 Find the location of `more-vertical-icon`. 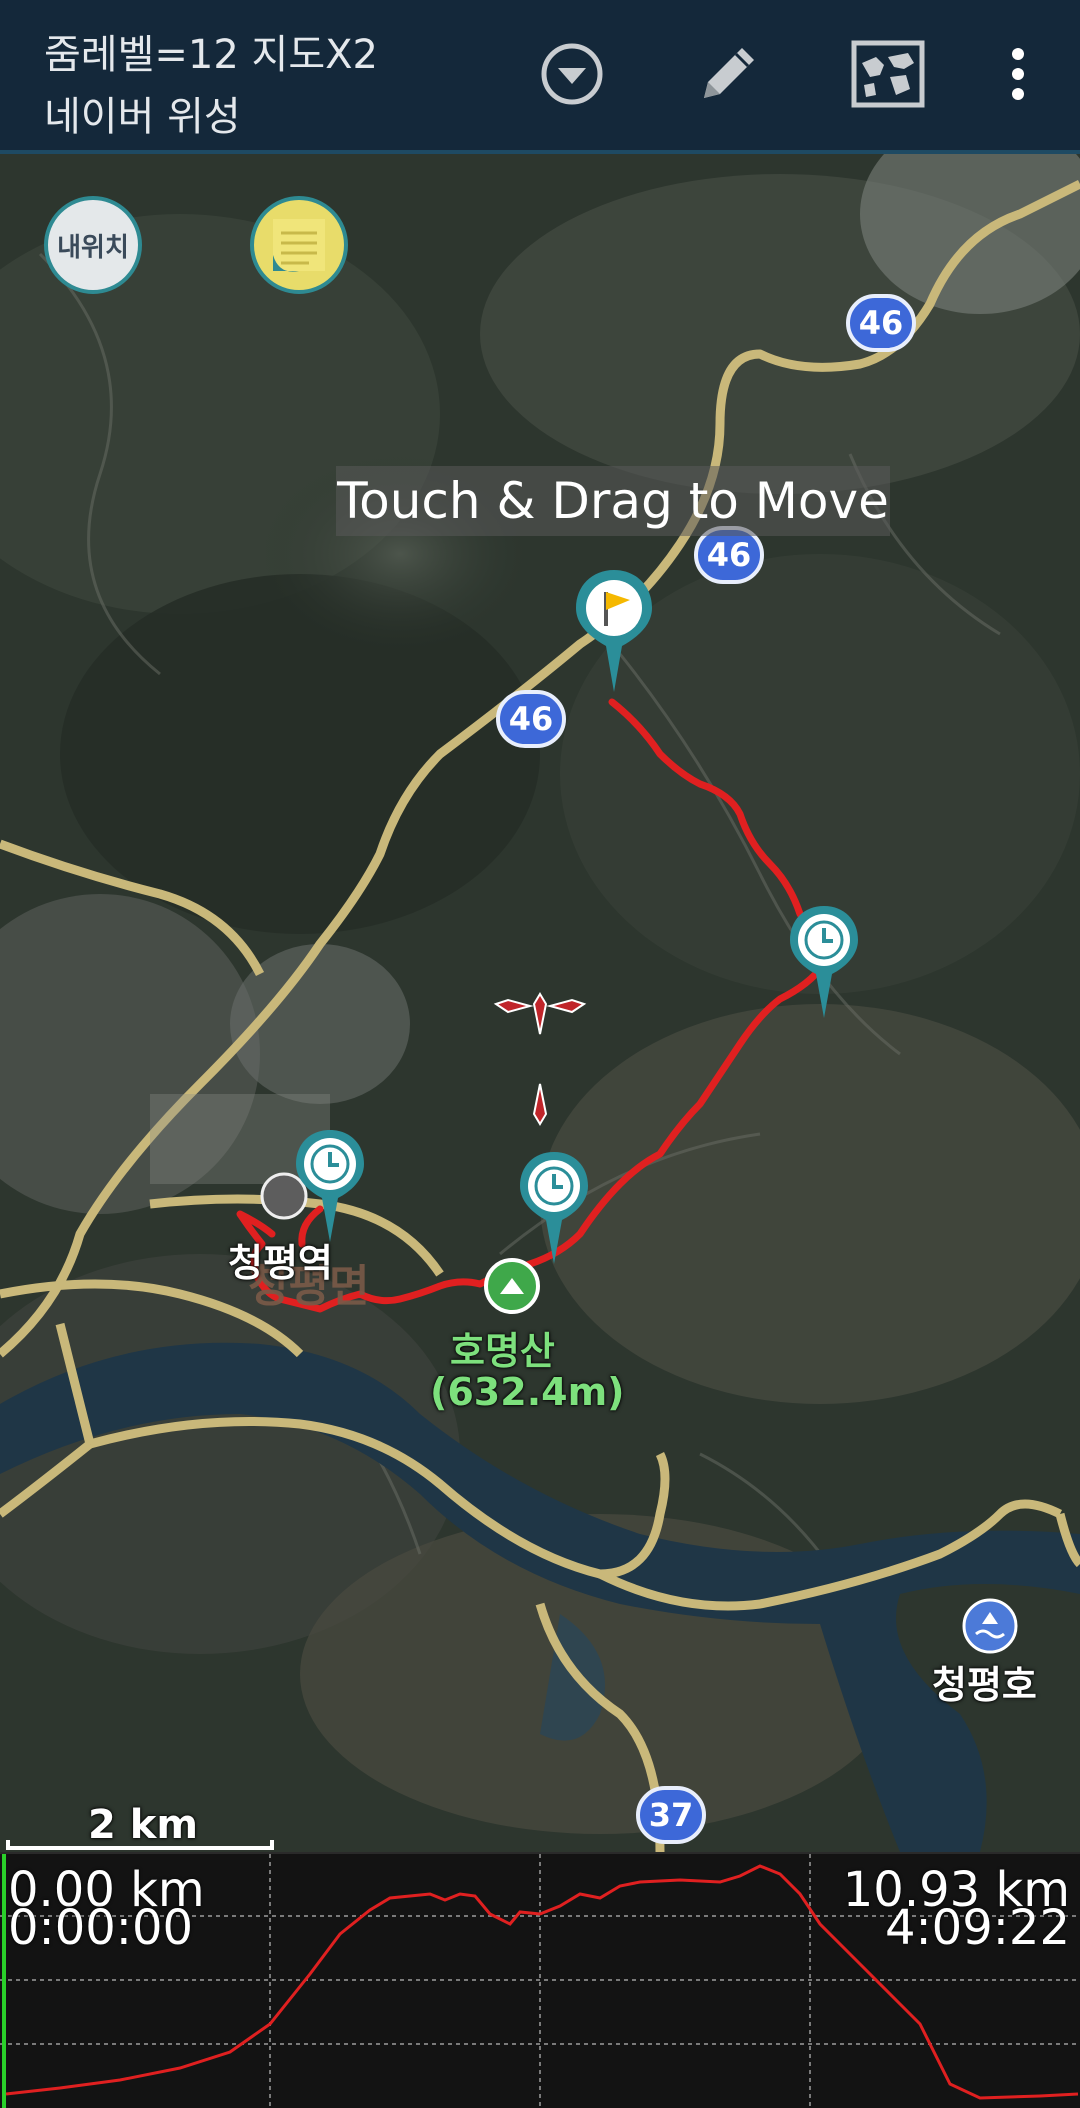

more-vertical-icon is located at coordinates (1018, 74).